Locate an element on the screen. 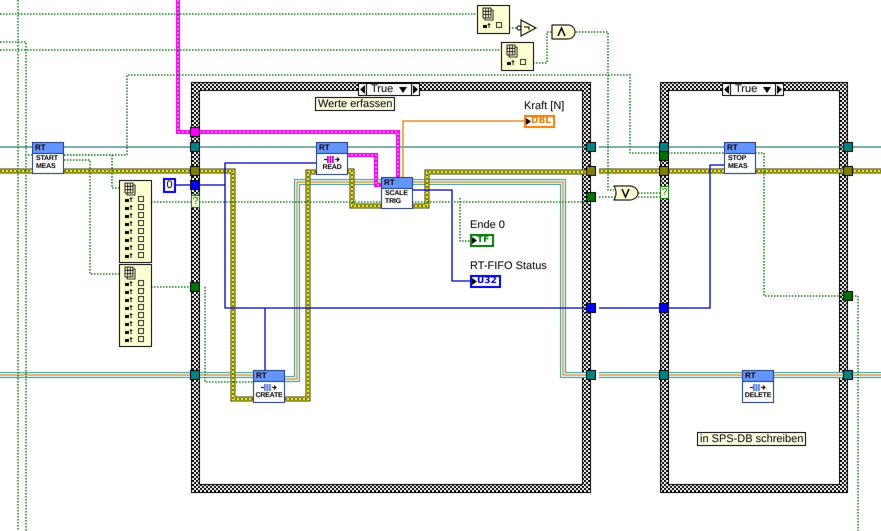  free-label: in SPS-DB schreiben is located at coordinates (751, 439).